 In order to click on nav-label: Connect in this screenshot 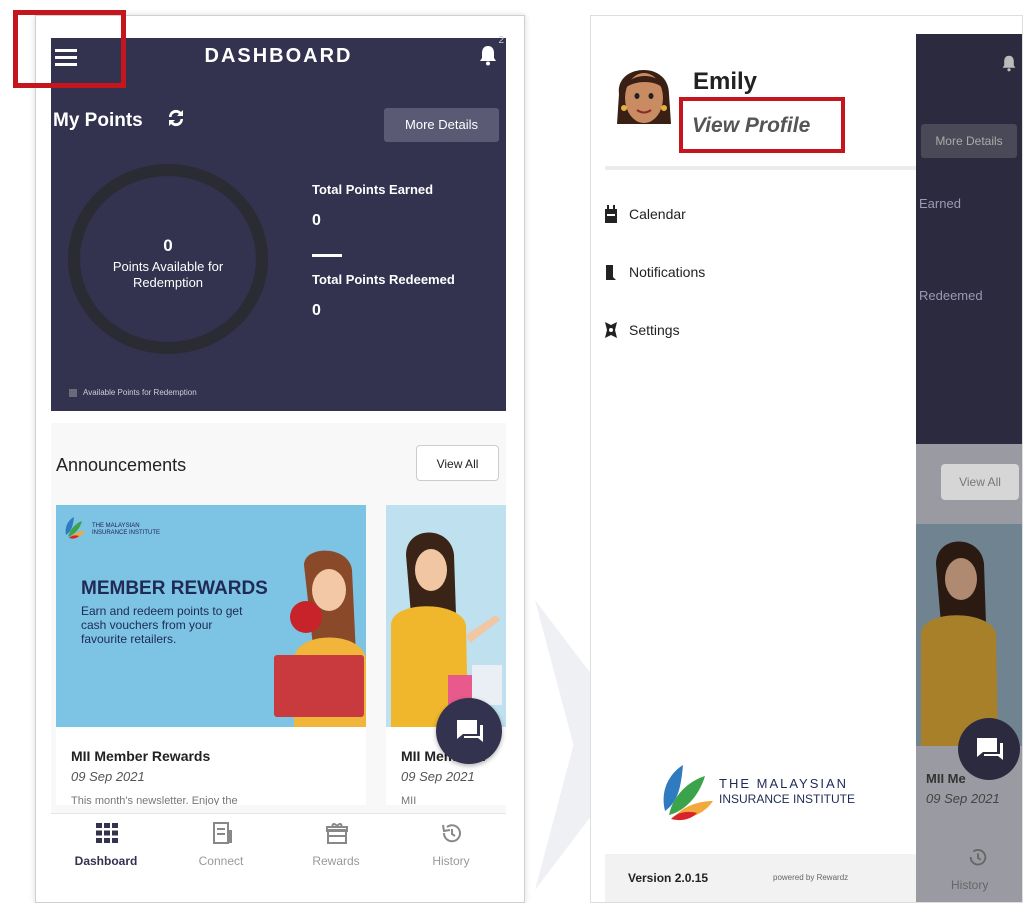, I will do `click(221, 861)`.